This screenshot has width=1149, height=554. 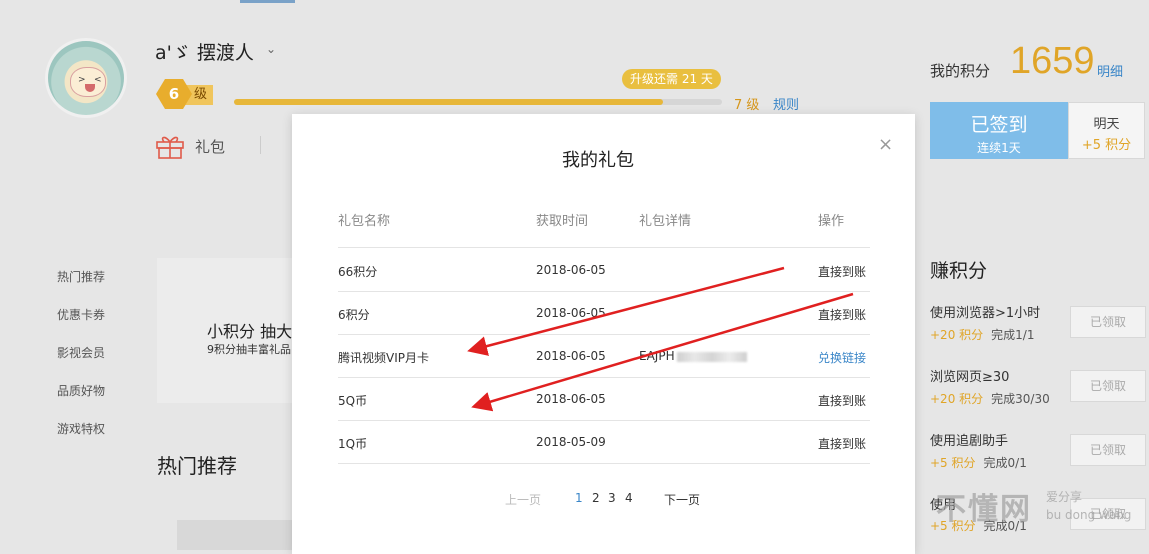 I want to click on pager-prev-button: 上一页, so click(x=523, y=499).